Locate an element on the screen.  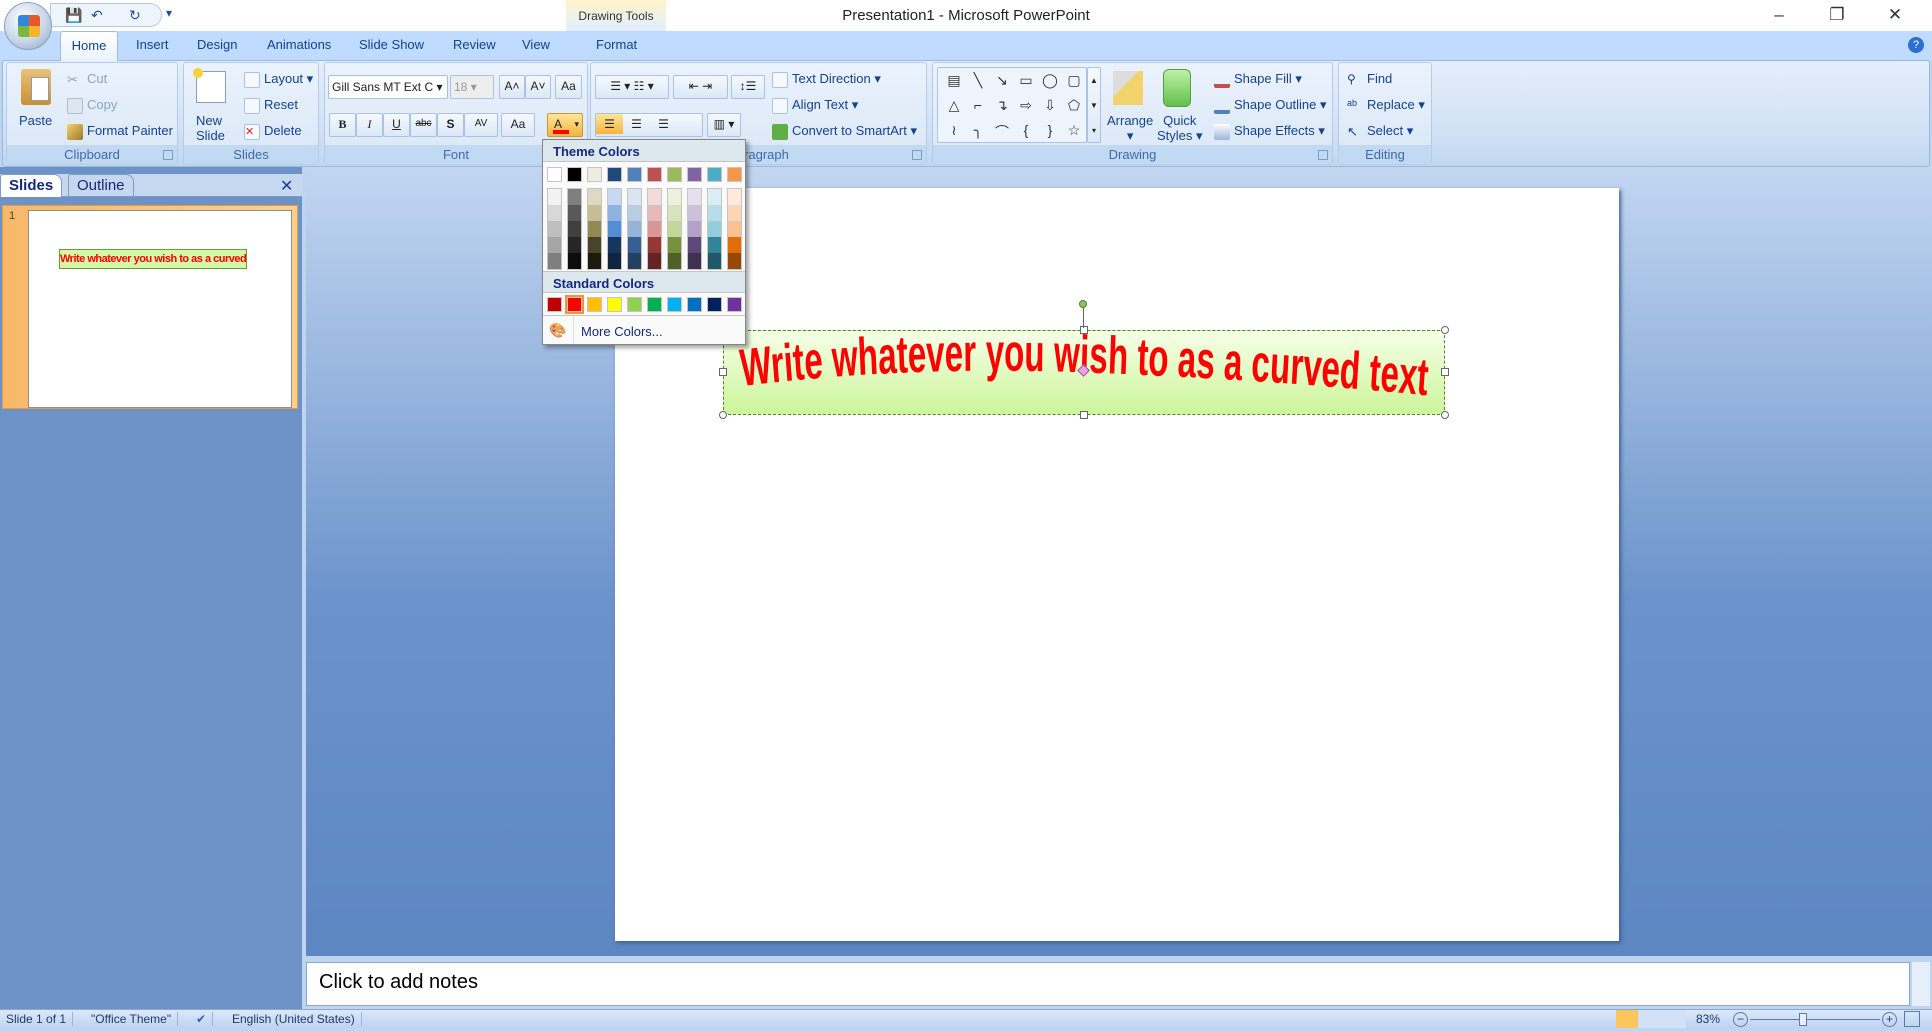
zoom-out-icon: − is located at coordinates (1740, 1019).